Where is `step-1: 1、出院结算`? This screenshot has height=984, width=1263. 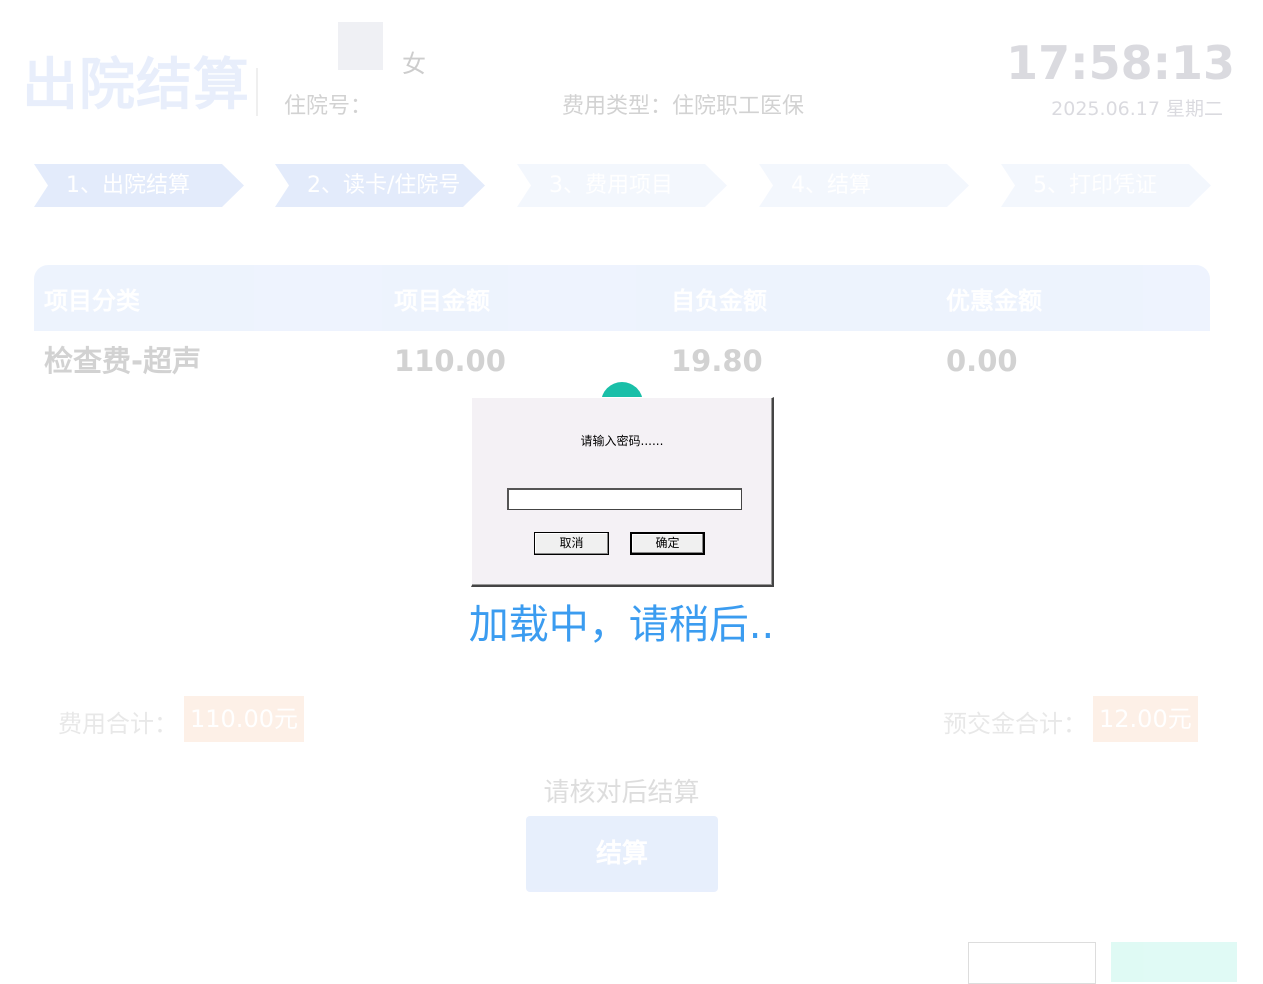 step-1: 1、出院结算 is located at coordinates (139, 185).